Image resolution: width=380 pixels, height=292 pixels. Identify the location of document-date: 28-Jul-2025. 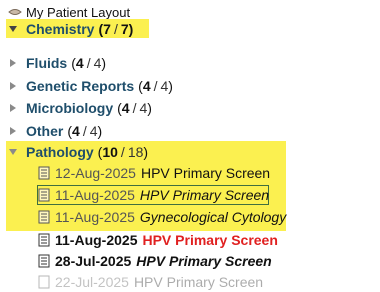
(93, 261).